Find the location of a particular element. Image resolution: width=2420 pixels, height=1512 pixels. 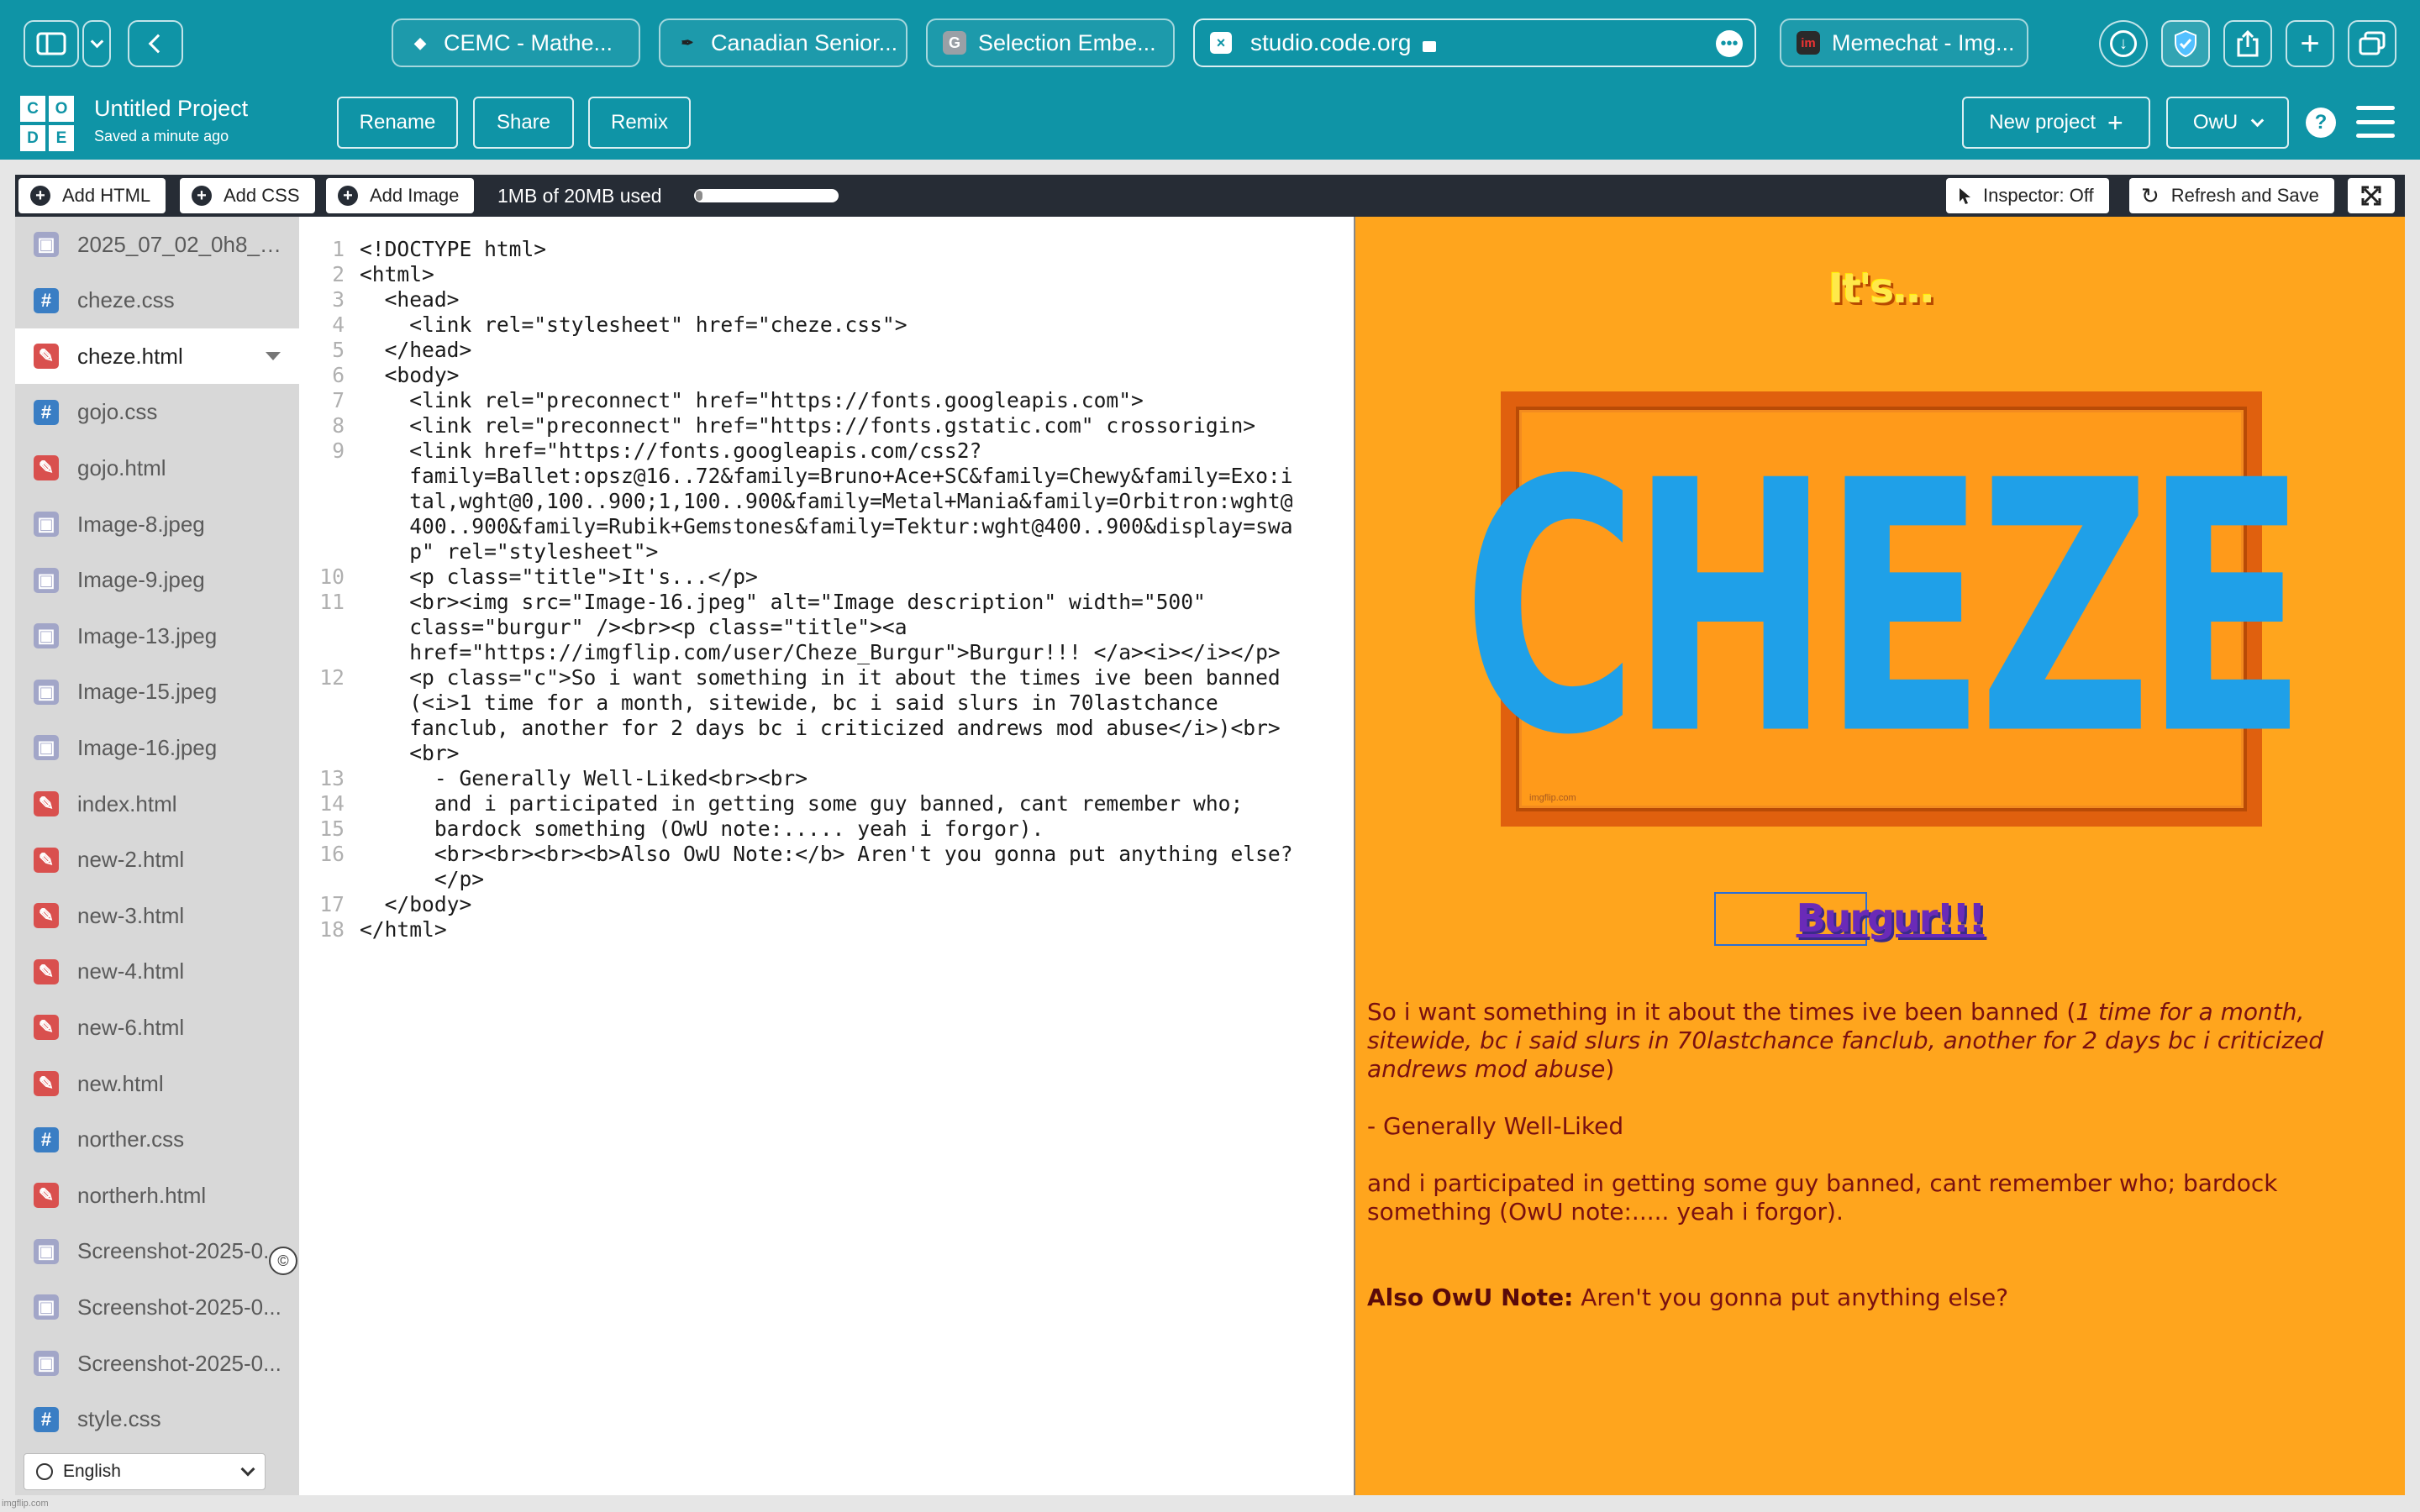

saved-status: Saved a minute ago is located at coordinates (161, 136).